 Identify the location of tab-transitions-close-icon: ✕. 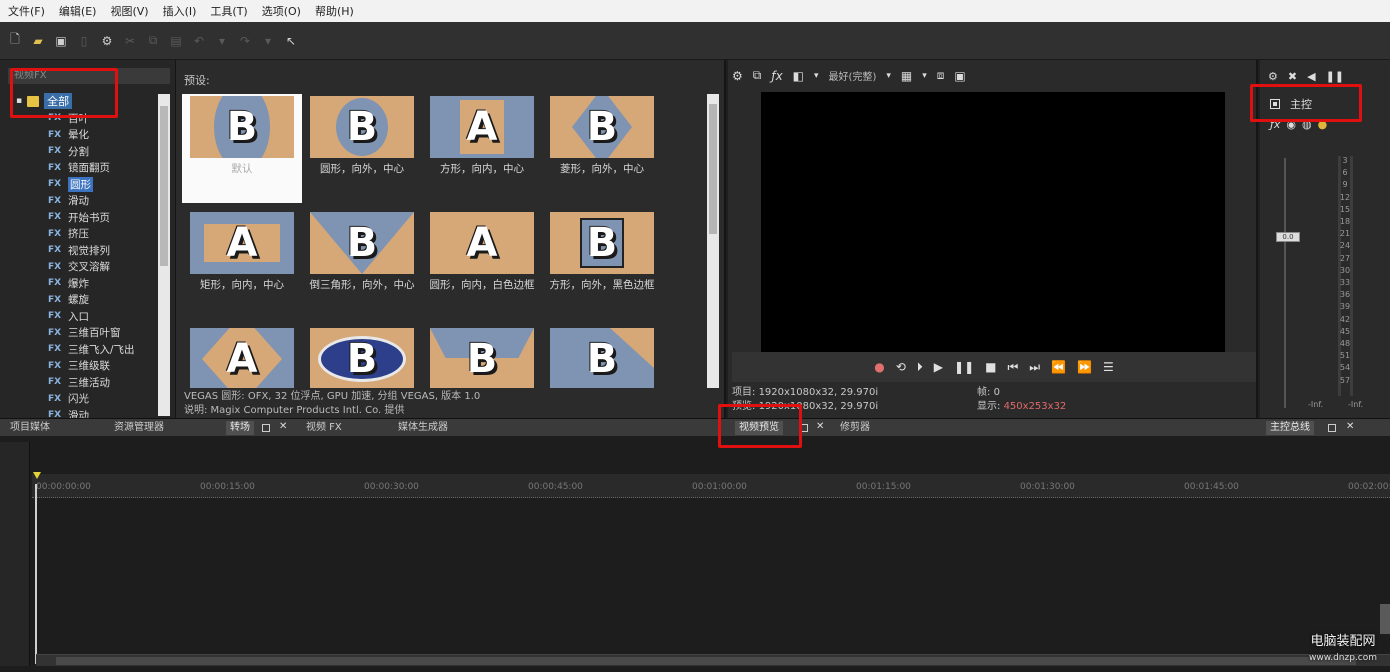
(283, 426).